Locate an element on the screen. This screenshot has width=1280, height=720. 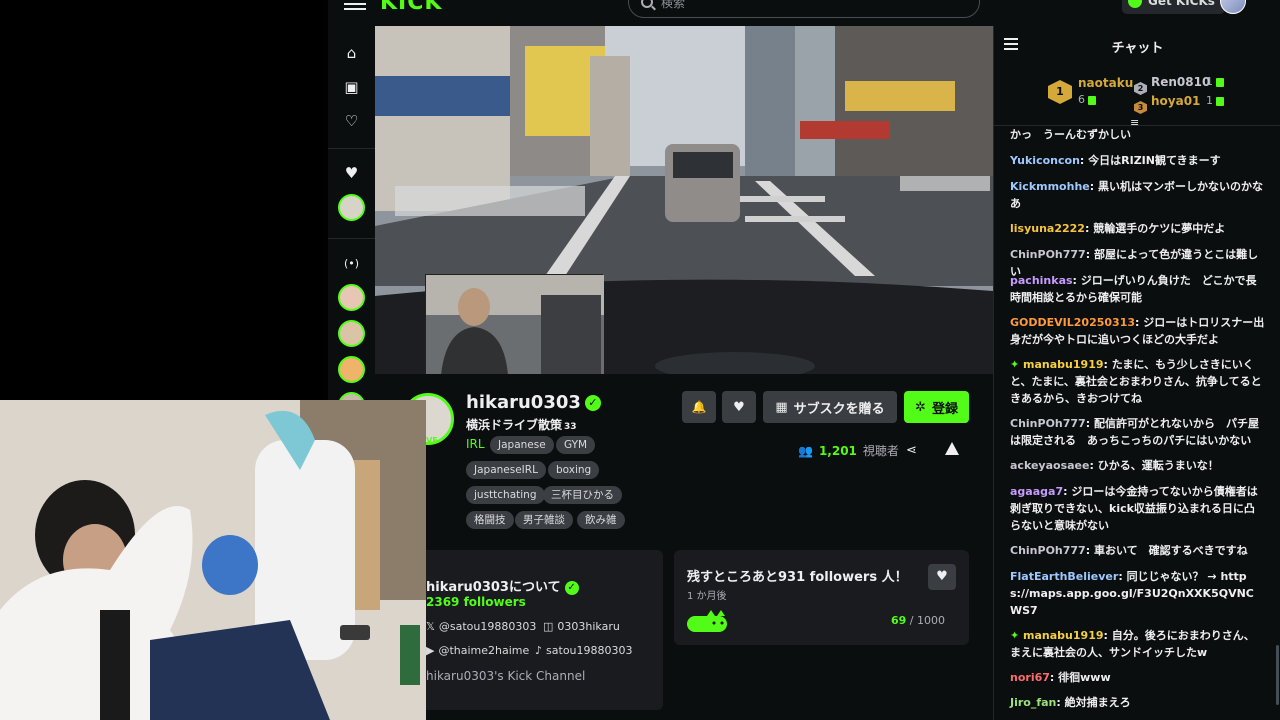
search-icon is located at coordinates (647, 4).